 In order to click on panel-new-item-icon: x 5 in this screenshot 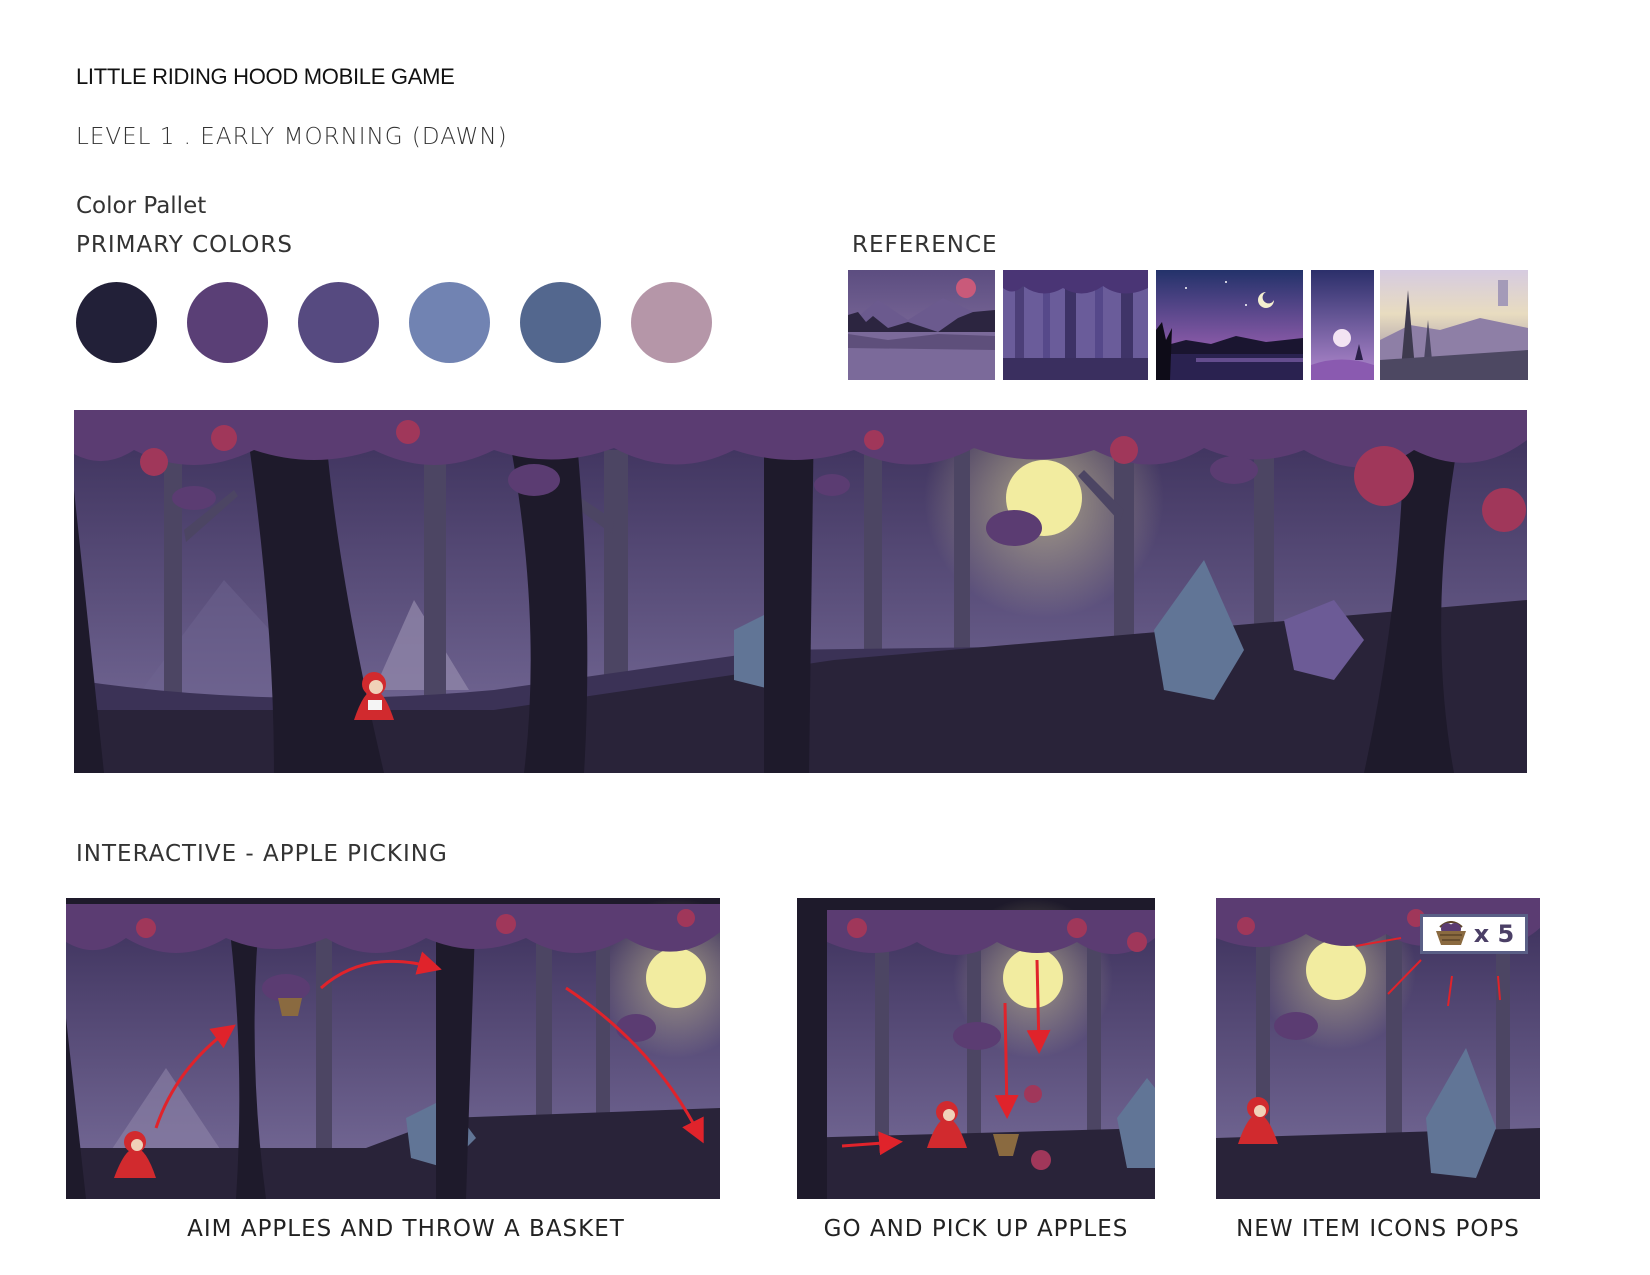, I will do `click(1378, 1048)`.